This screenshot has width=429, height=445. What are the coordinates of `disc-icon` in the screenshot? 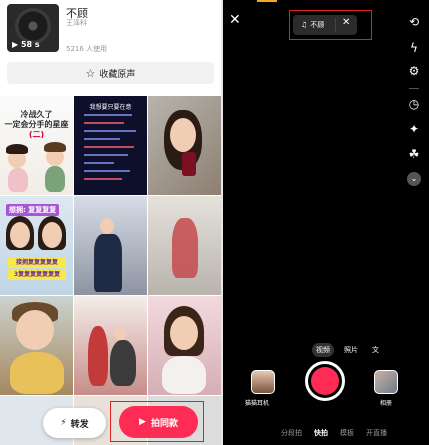 It's located at (33, 26).